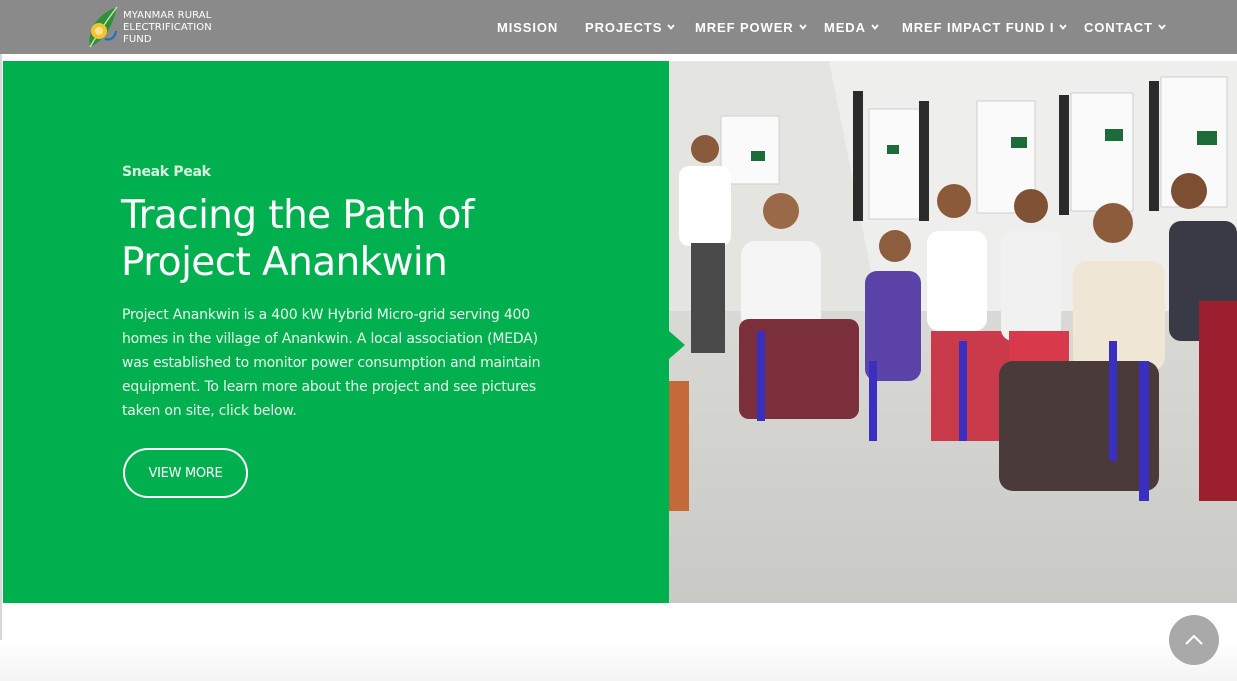 This screenshot has height=681, width=1237. I want to click on nav-item-label: MREF IMPACT FUND I, so click(978, 27).